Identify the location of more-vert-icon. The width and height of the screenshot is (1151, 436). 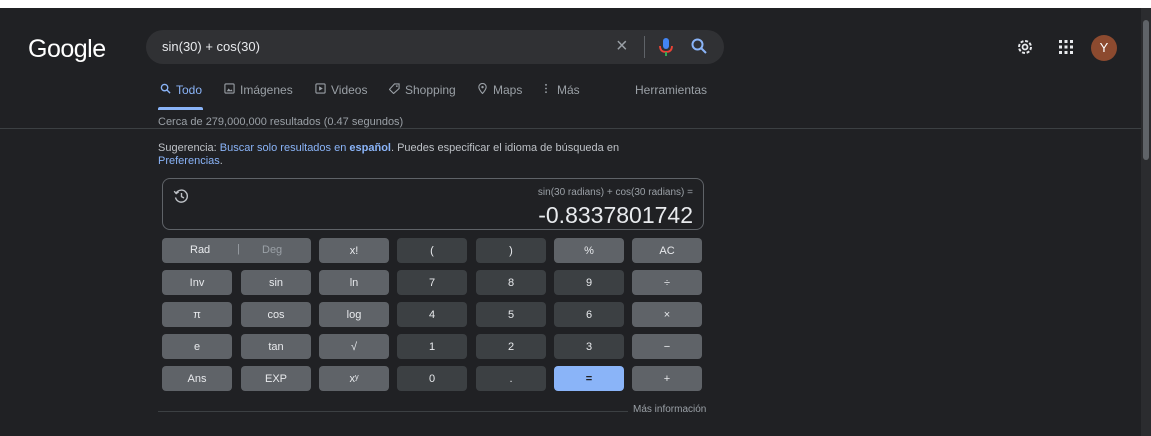
(546, 90).